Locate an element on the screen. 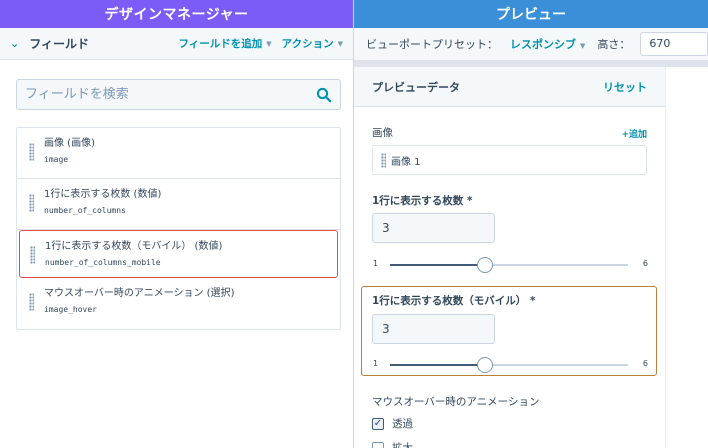 This screenshot has height=448, width=708. chevron-down-icon: ⌄ is located at coordinates (14, 43).